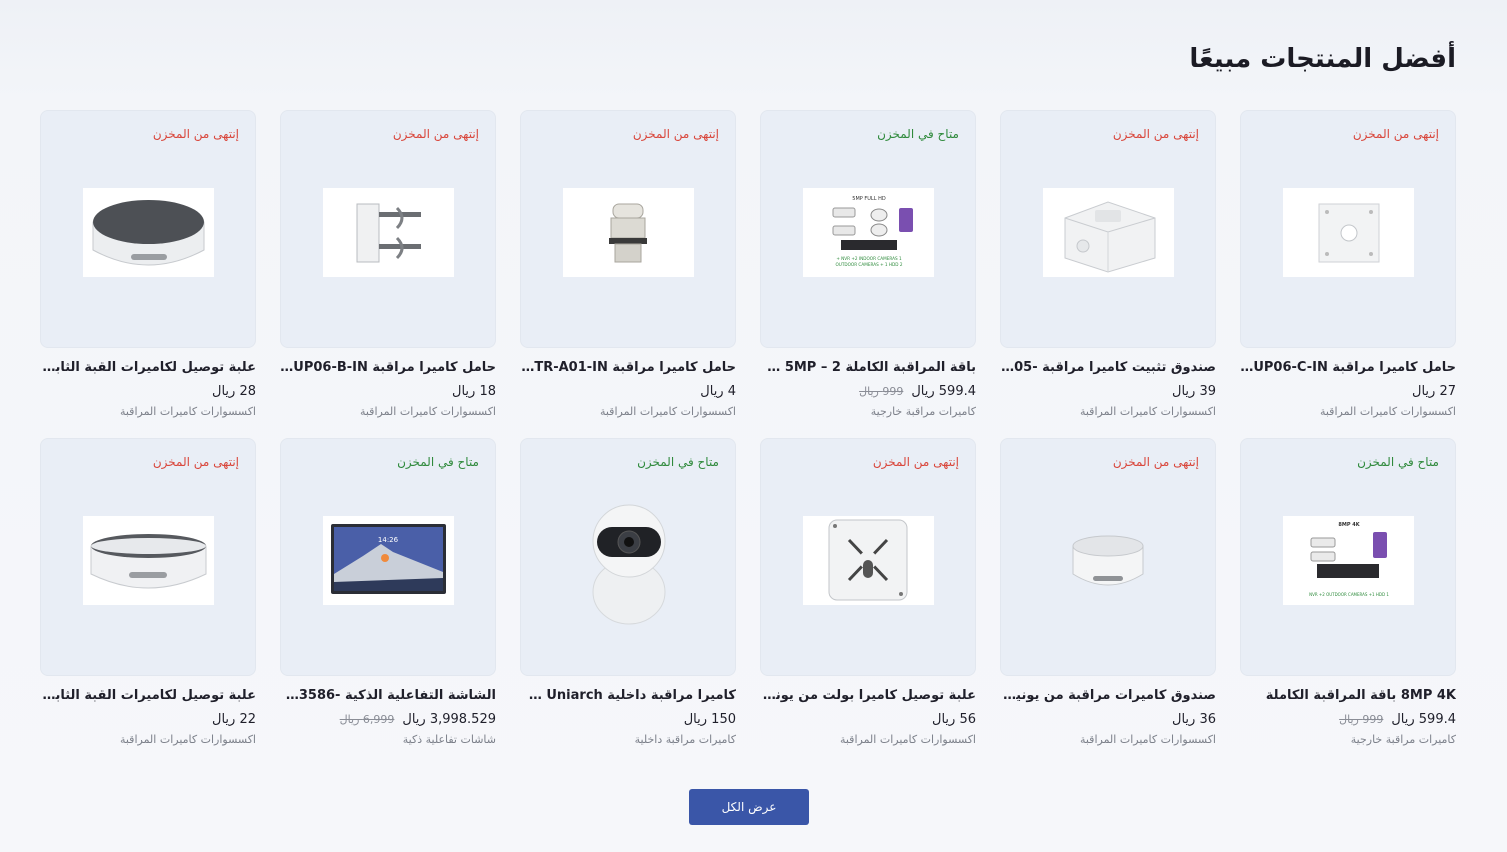 This screenshot has width=1507, height=852. Describe the element at coordinates (388, 391) in the screenshot. I see `price-row: 18 ريال` at that location.